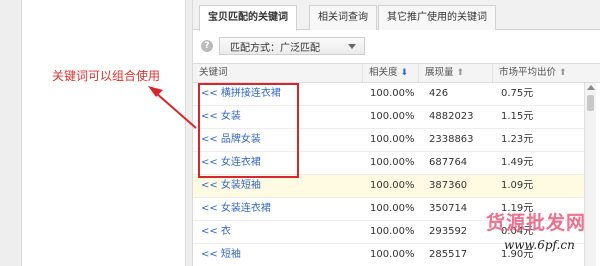 This screenshot has height=266, width=600. Describe the element at coordinates (236, 209) in the screenshot. I see `keyword-link: << 女装连衣裙` at that location.